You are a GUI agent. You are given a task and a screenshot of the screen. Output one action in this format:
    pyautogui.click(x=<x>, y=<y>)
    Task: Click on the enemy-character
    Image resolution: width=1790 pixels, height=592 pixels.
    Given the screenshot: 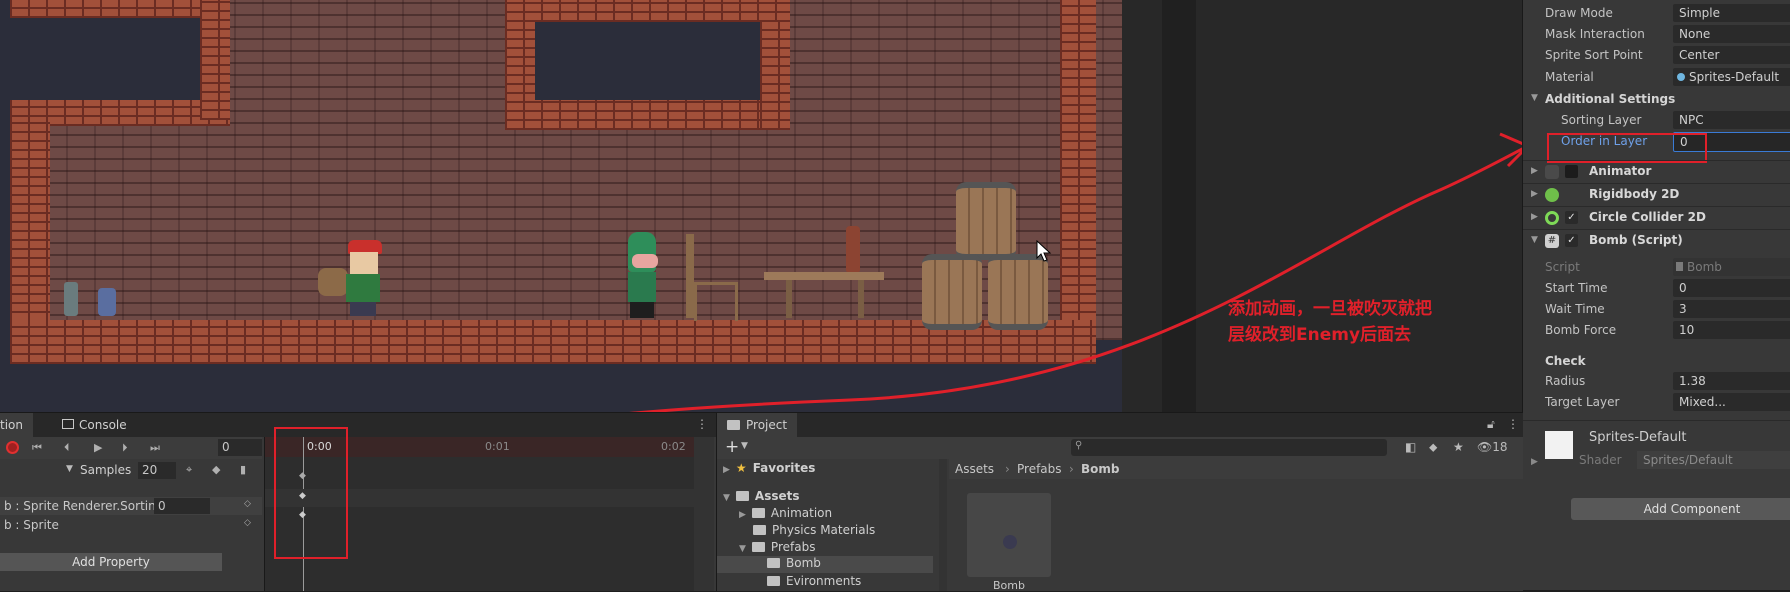 What is the action you would take?
    pyautogui.click(x=642, y=275)
    